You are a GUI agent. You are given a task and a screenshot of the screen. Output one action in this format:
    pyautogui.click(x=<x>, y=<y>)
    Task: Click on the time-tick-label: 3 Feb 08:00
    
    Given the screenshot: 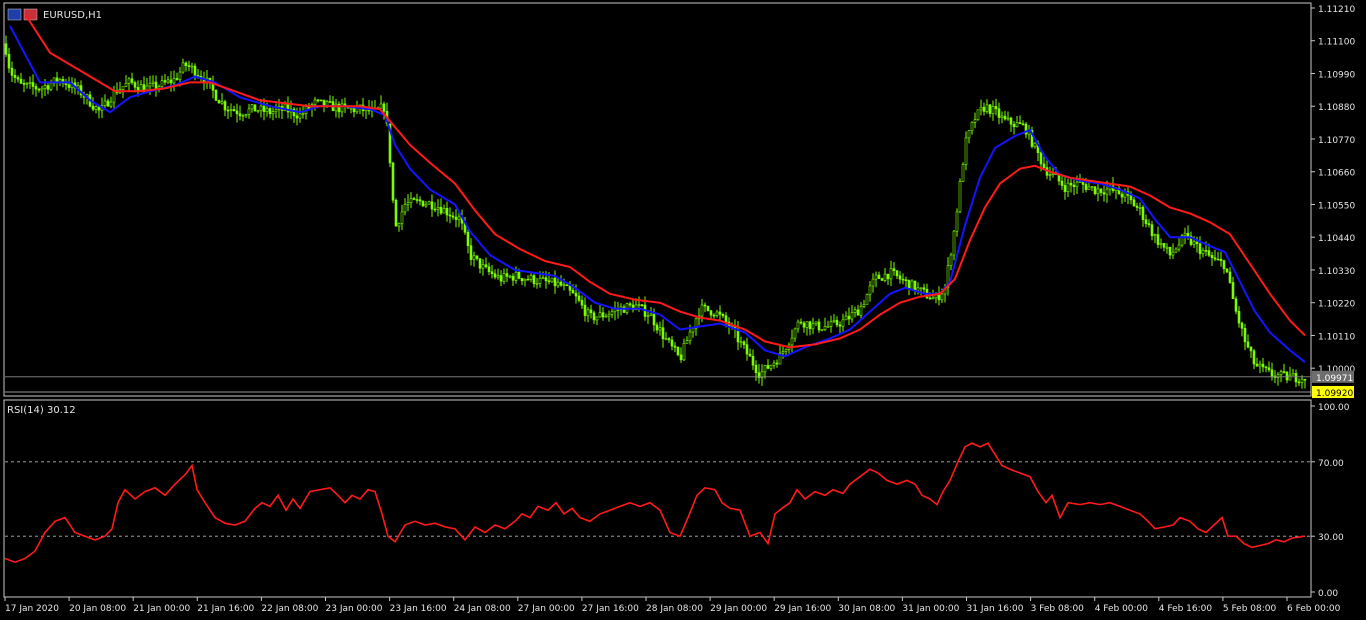 What is the action you would take?
    pyautogui.click(x=1058, y=609)
    